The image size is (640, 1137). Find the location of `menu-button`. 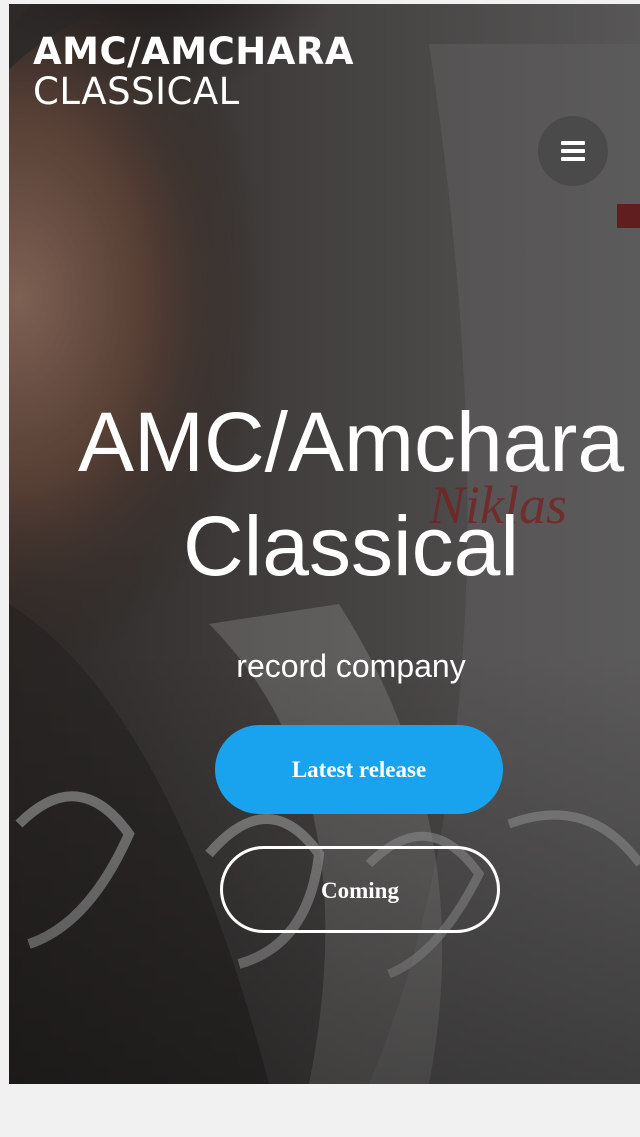

menu-button is located at coordinates (573, 151).